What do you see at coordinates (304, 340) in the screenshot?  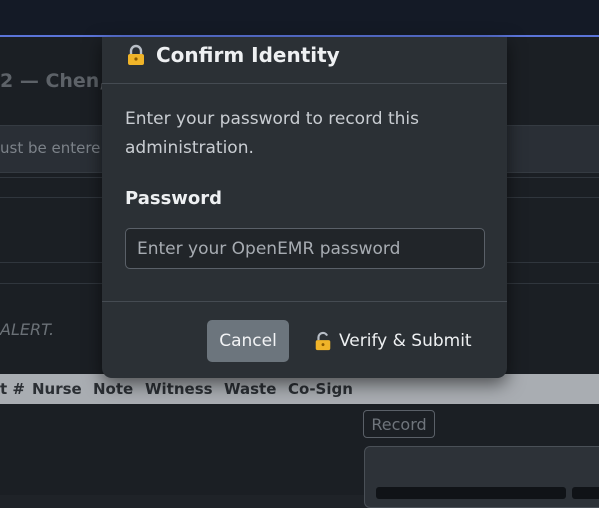 I see `modal-footer: Cancel Verify & Submit` at bounding box center [304, 340].